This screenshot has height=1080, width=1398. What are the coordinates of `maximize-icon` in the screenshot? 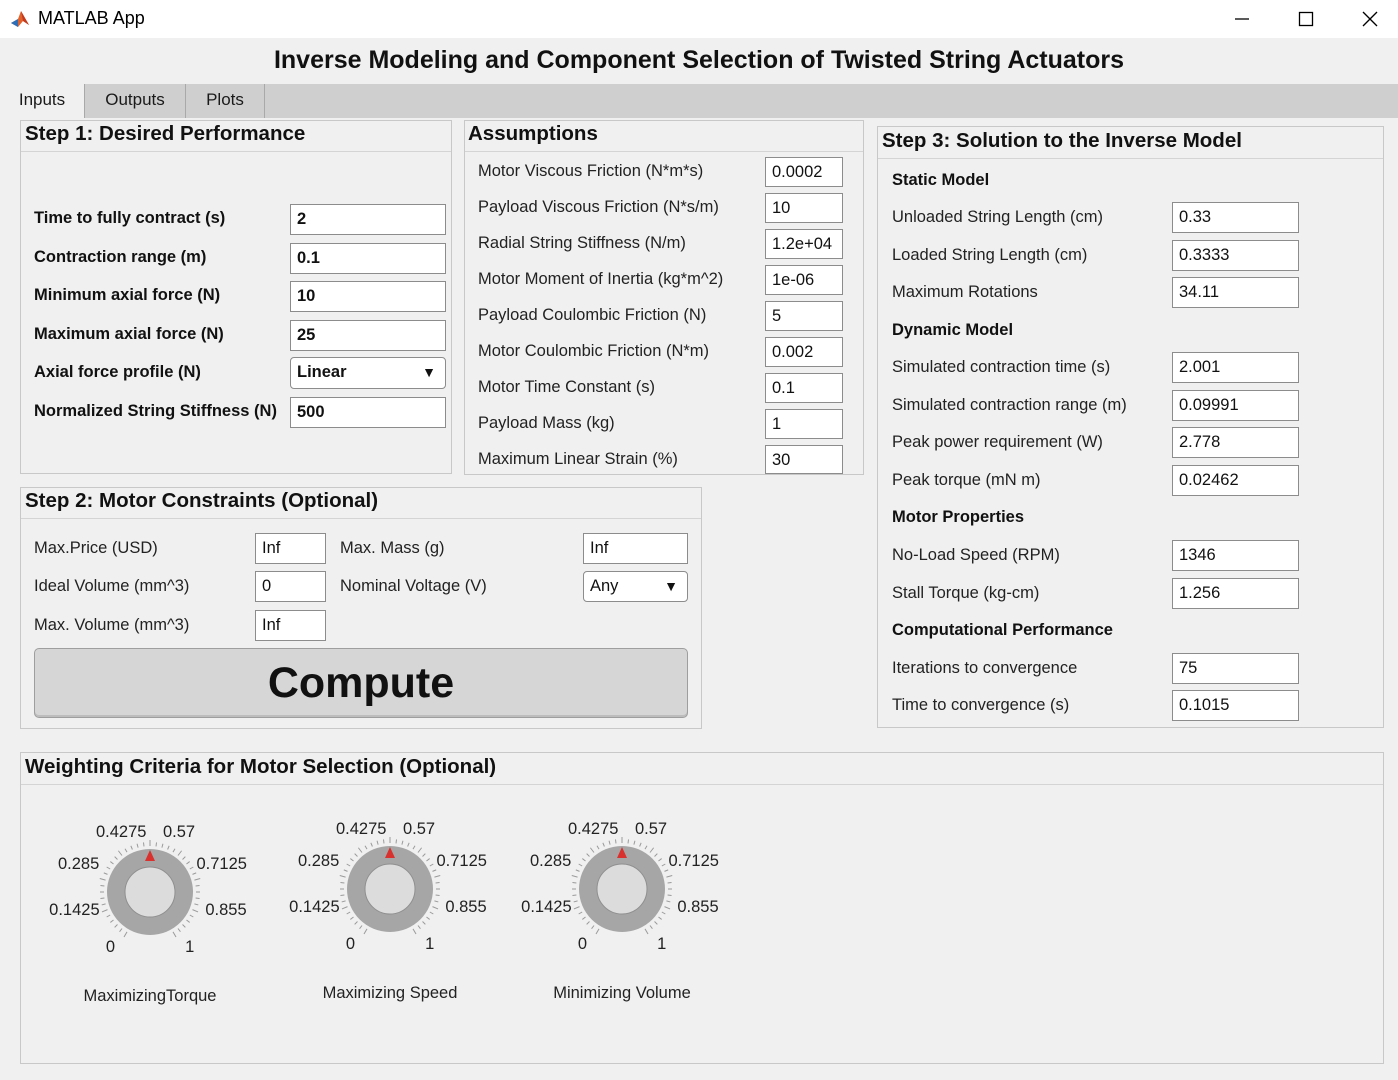 It's located at (1306, 19).